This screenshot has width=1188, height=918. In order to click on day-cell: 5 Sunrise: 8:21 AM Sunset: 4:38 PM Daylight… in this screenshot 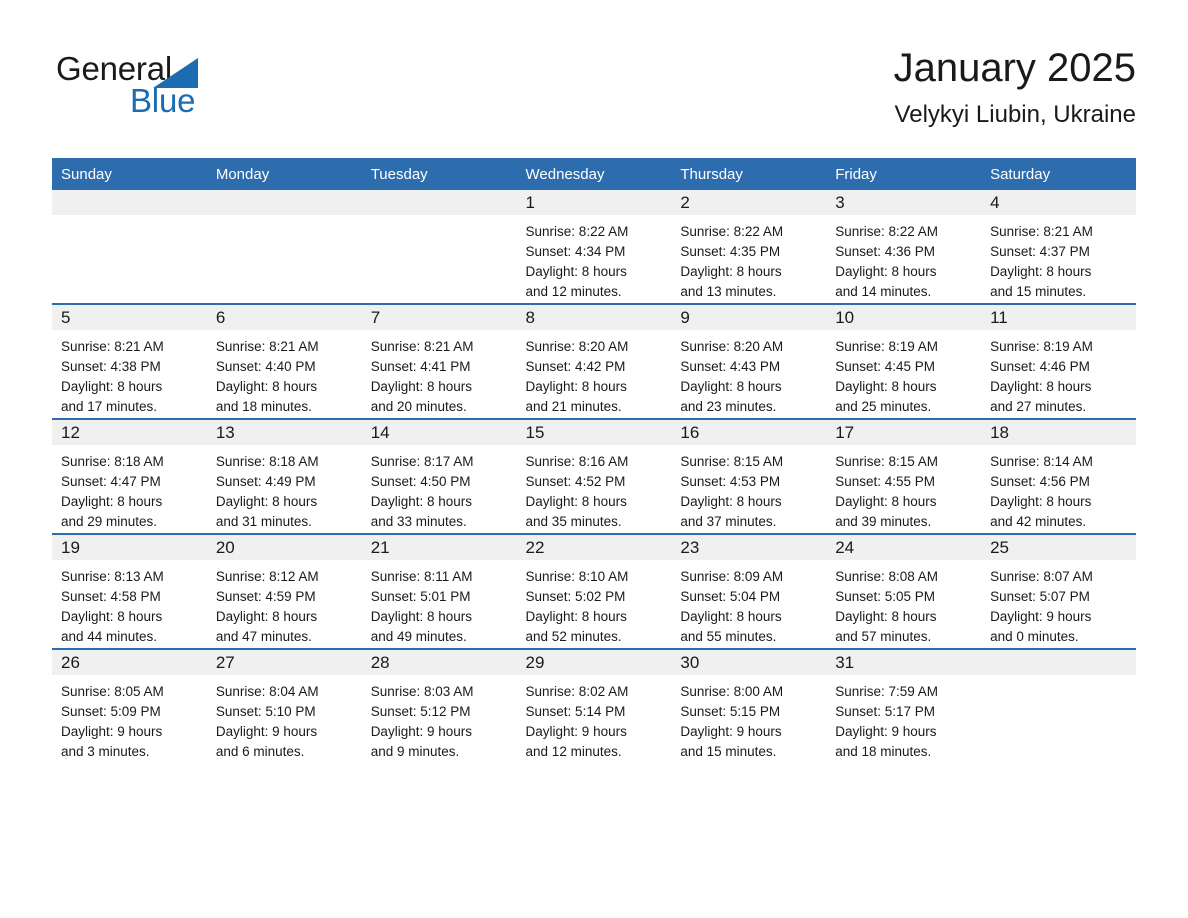, I will do `click(129, 361)`.